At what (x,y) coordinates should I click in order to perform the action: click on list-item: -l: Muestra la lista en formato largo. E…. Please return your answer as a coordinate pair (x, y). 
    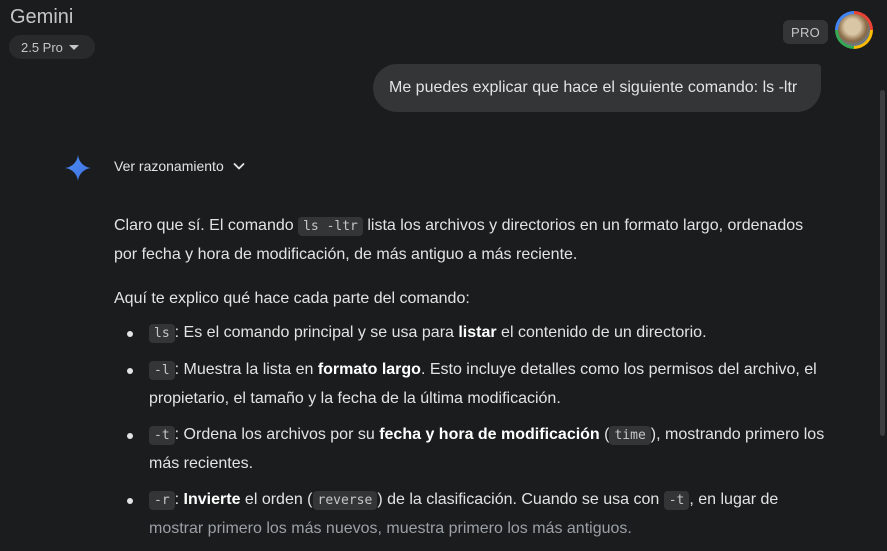
    Looking at the image, I should click on (470, 384).